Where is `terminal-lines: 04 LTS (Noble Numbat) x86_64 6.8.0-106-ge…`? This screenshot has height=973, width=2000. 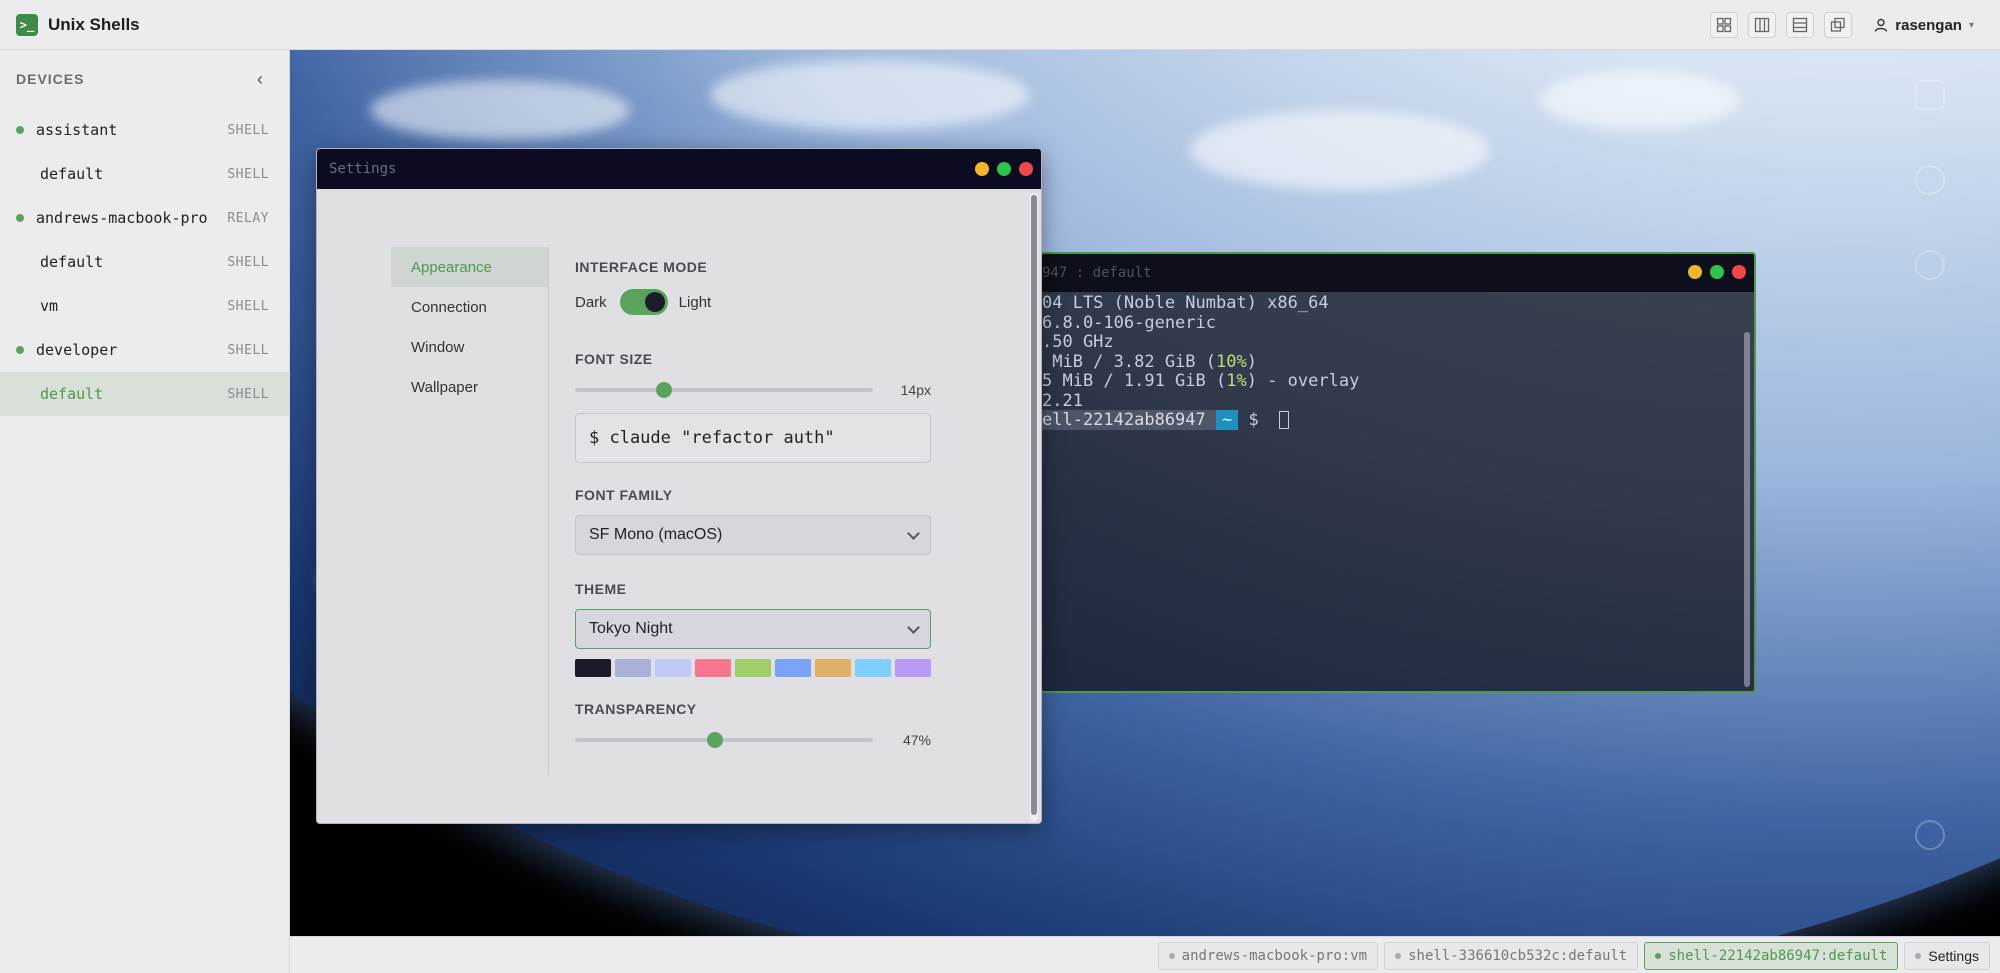
terminal-lines: 04 LTS (Noble Numbat) x86_64 6.8.0-106-ge… is located at coordinates (1398, 352).